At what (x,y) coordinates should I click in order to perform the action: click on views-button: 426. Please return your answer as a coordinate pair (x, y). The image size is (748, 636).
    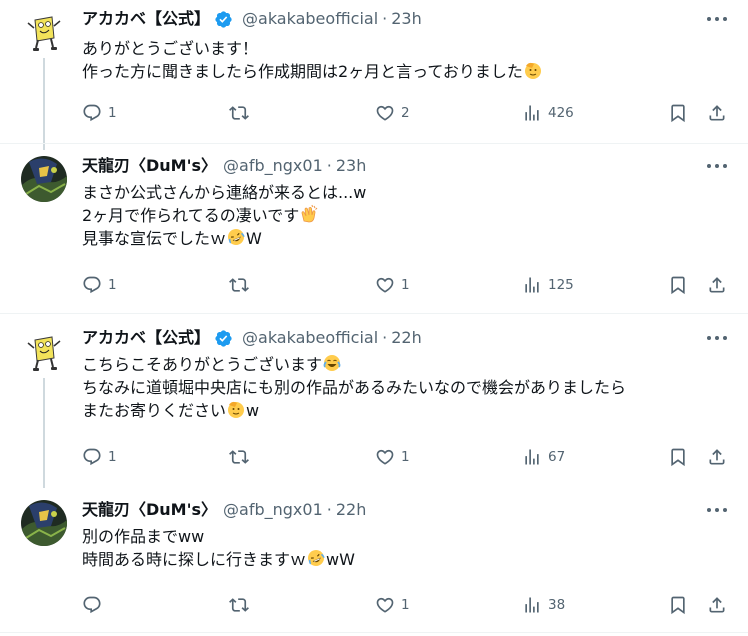
    Looking at the image, I should click on (548, 113).